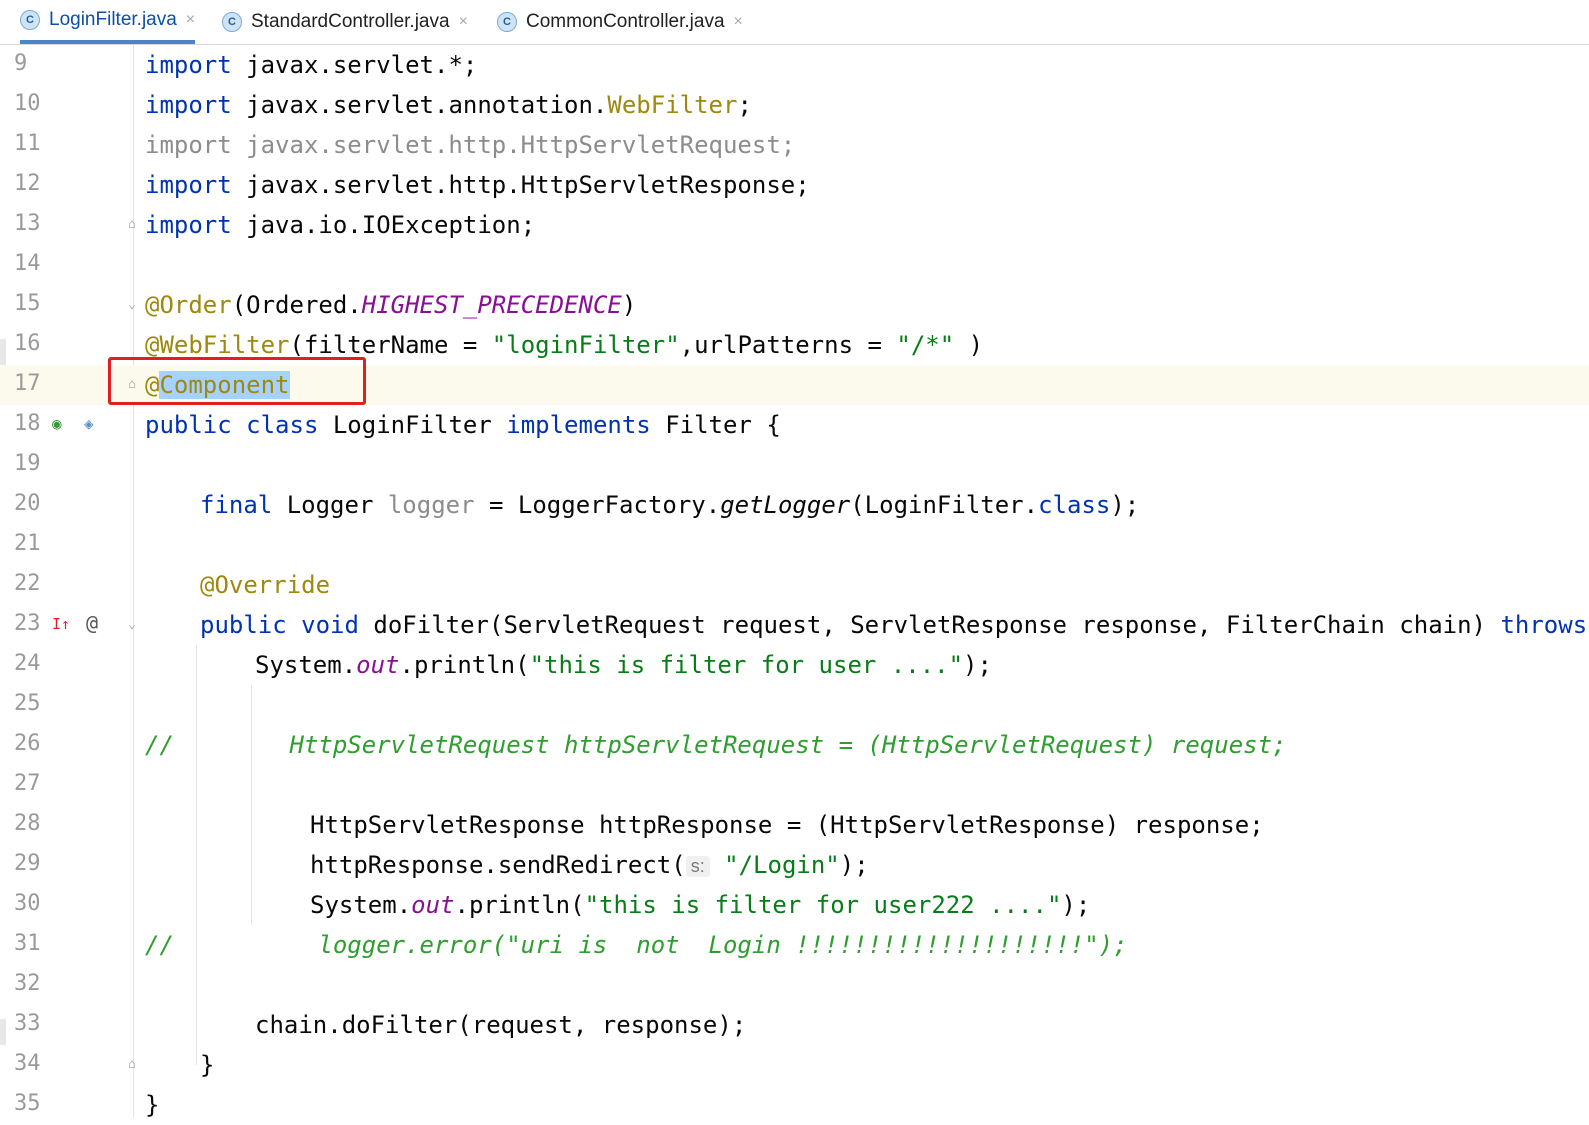 Image resolution: width=1589 pixels, height=1125 pixels. Describe the element at coordinates (350, 21) in the screenshot. I see `tab-label: StandardController.java` at that location.